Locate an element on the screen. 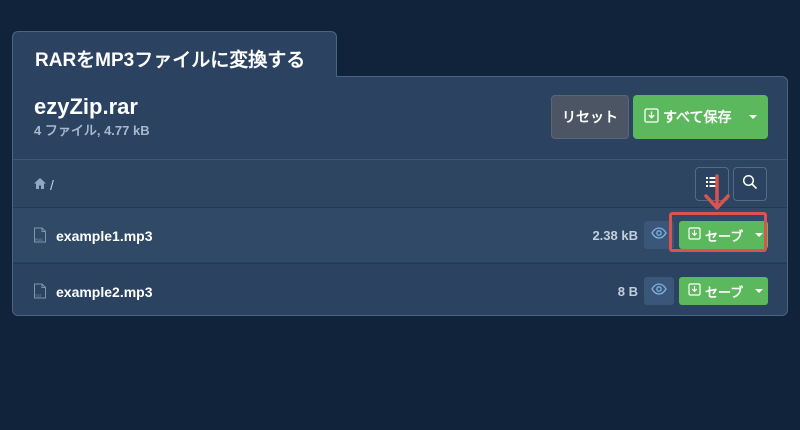 The image size is (800, 430). arrow-down-icon is located at coordinates (717, 196).